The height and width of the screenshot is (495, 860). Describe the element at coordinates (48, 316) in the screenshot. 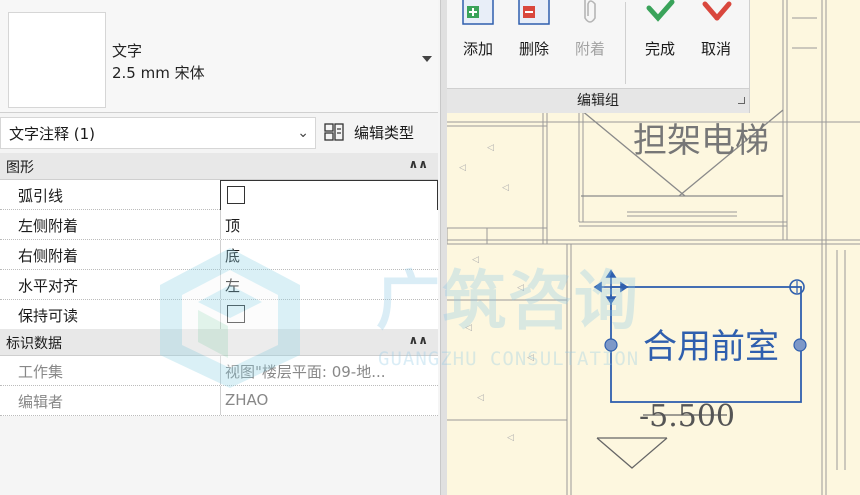

I see `prop-name: 保持可读` at that location.